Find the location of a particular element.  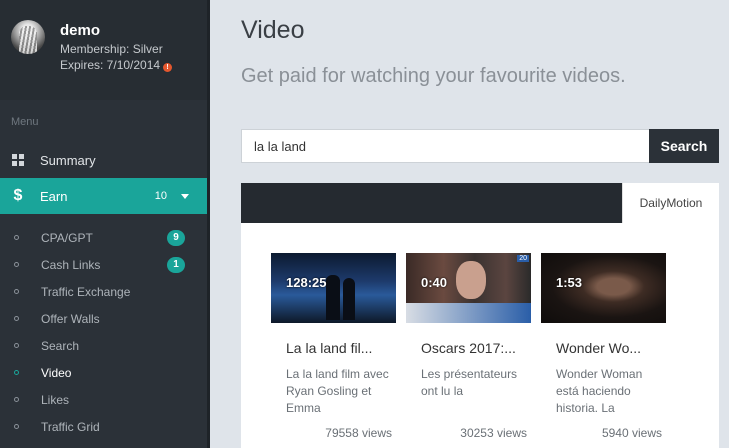

menu-heading: Menu is located at coordinates (25, 122).